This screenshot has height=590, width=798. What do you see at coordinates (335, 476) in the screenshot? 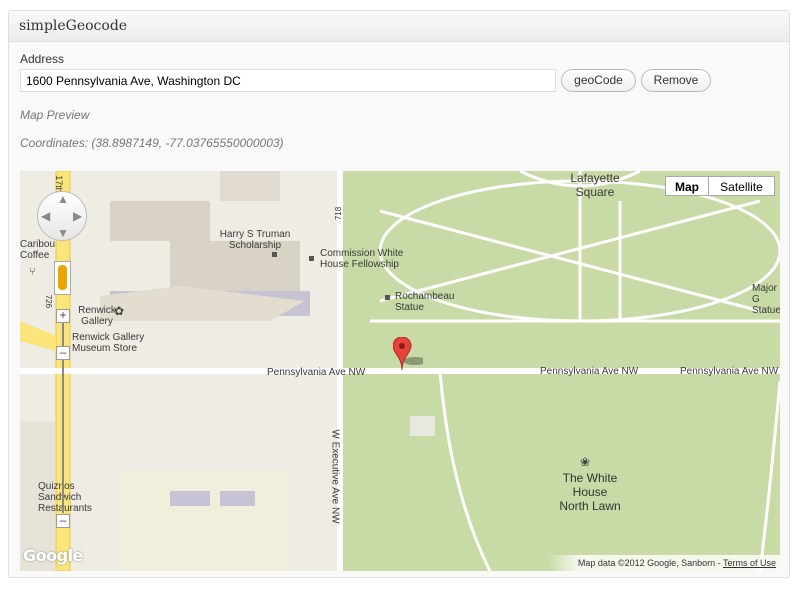
I see `executive-ave-label: W Executive Ave NW` at bounding box center [335, 476].